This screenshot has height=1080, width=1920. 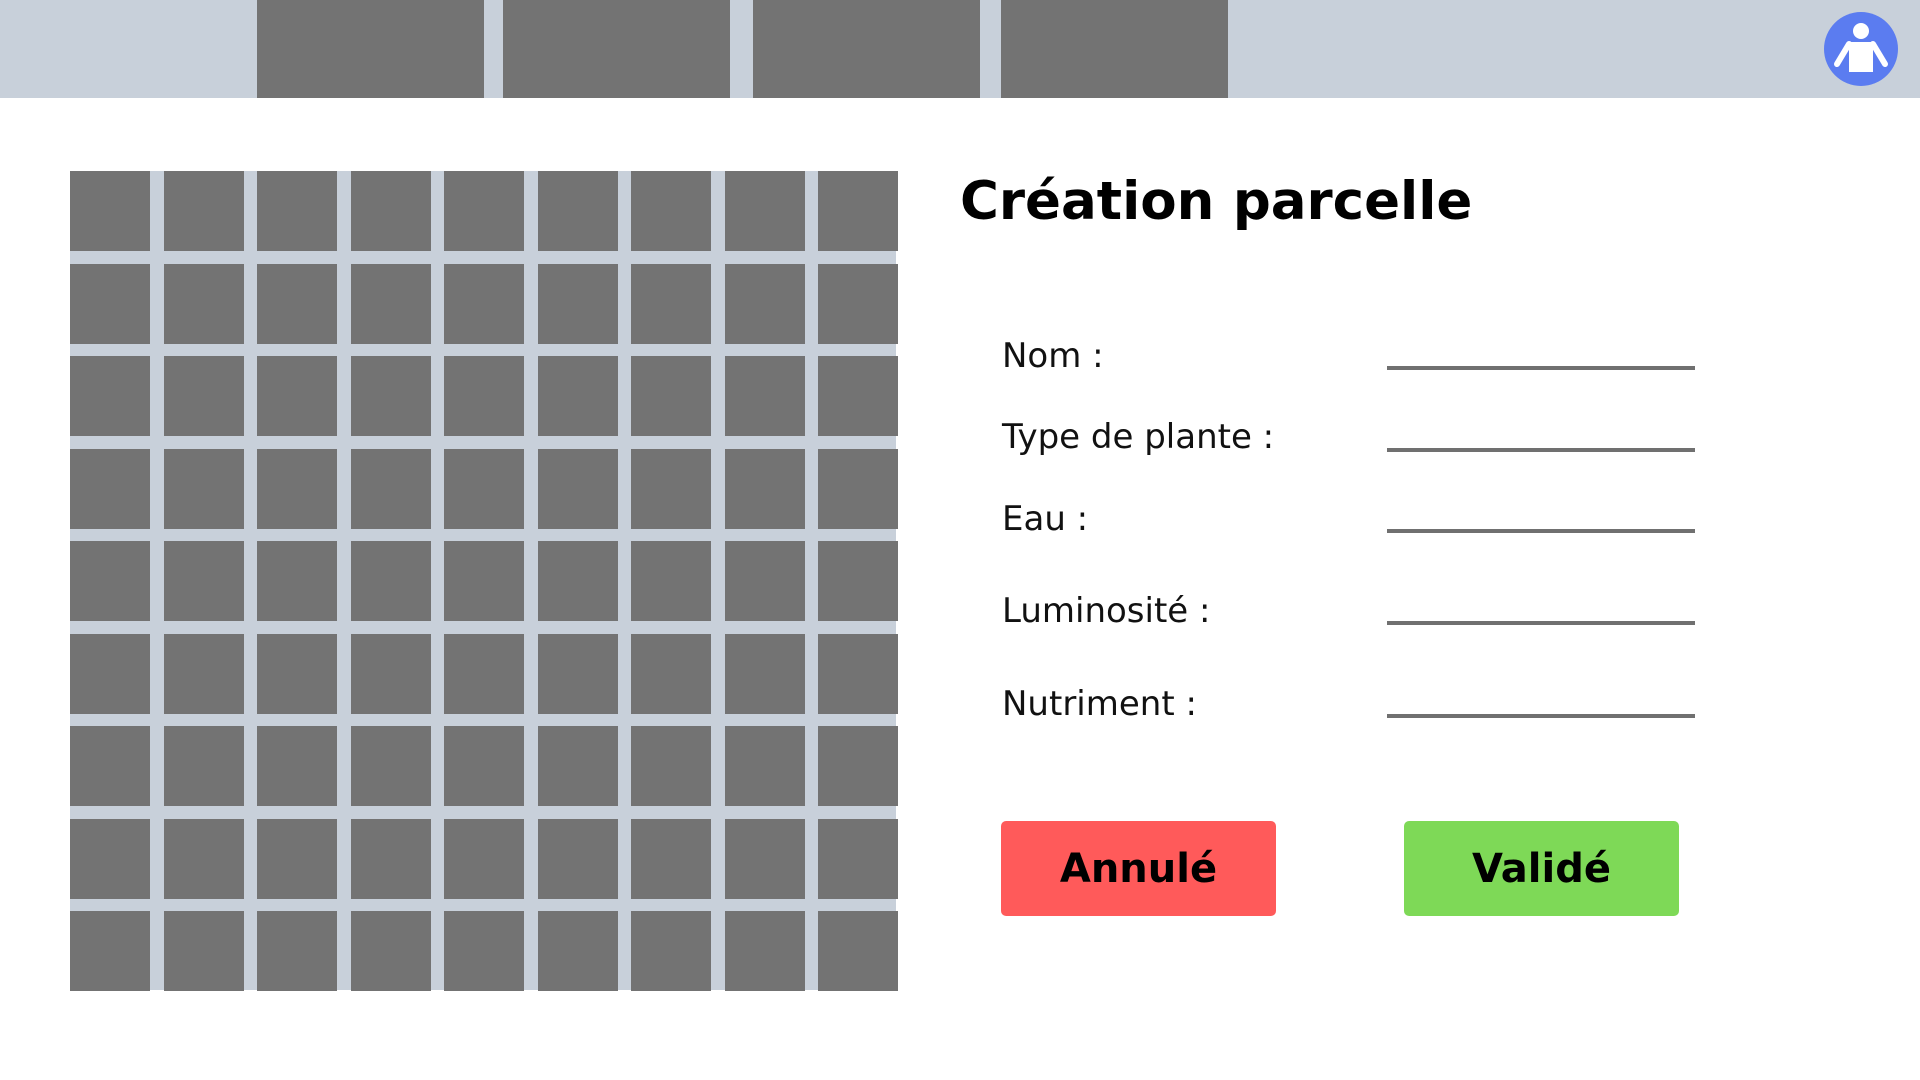 I want to click on plot-cell-r5-c4, so click(x=391, y=581).